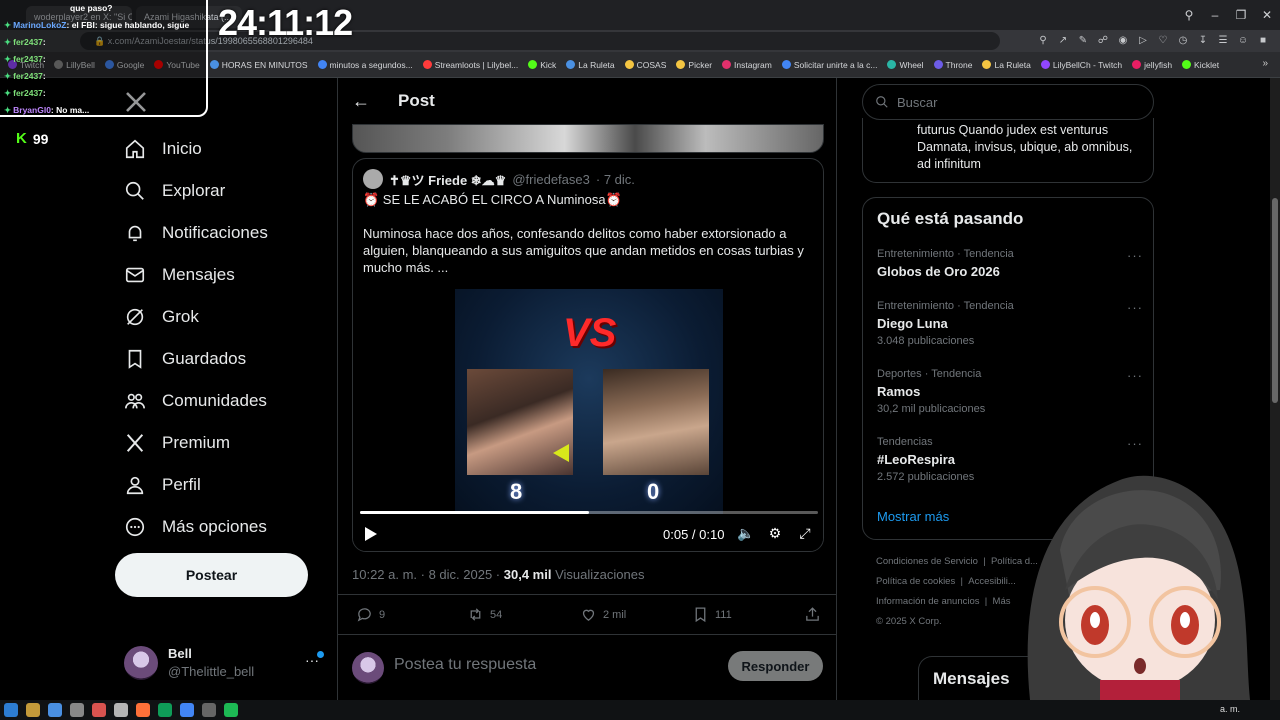 Image resolution: width=1280 pixels, height=720 pixels. Describe the element at coordinates (1265, 63) in the screenshot. I see `bookmarks-overflow-icon: »` at that location.